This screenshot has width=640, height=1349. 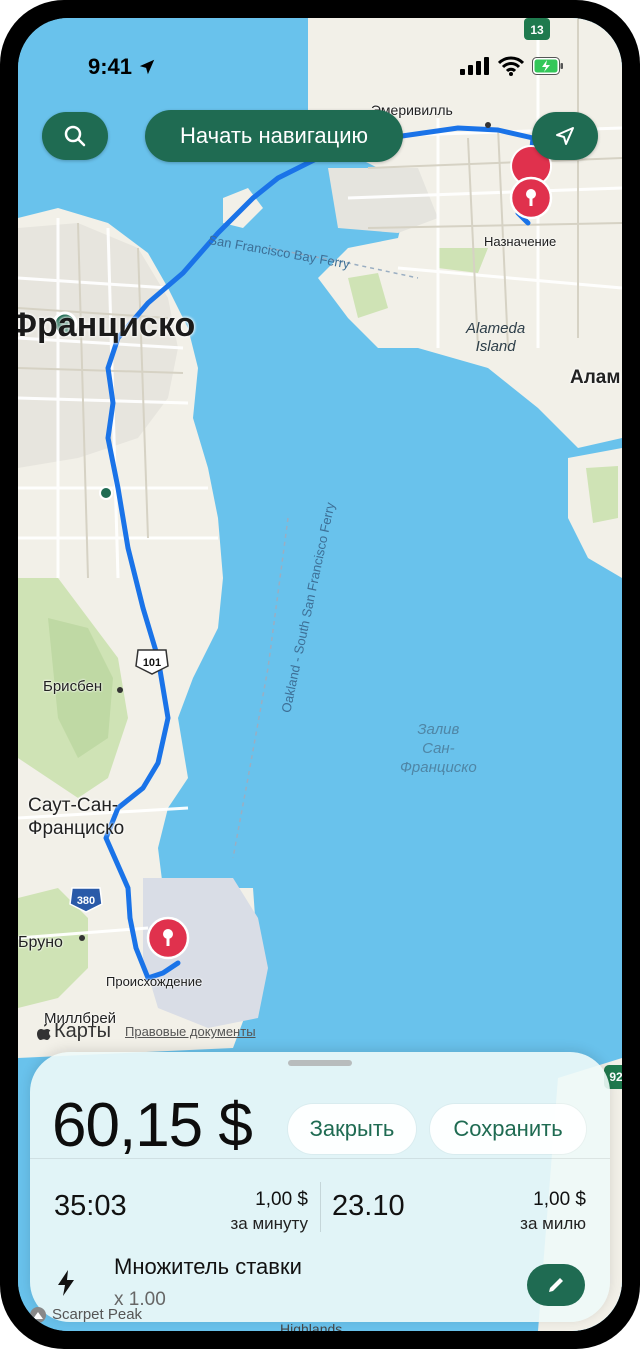 I want to click on stats-divider, so click(x=320, y=1207).